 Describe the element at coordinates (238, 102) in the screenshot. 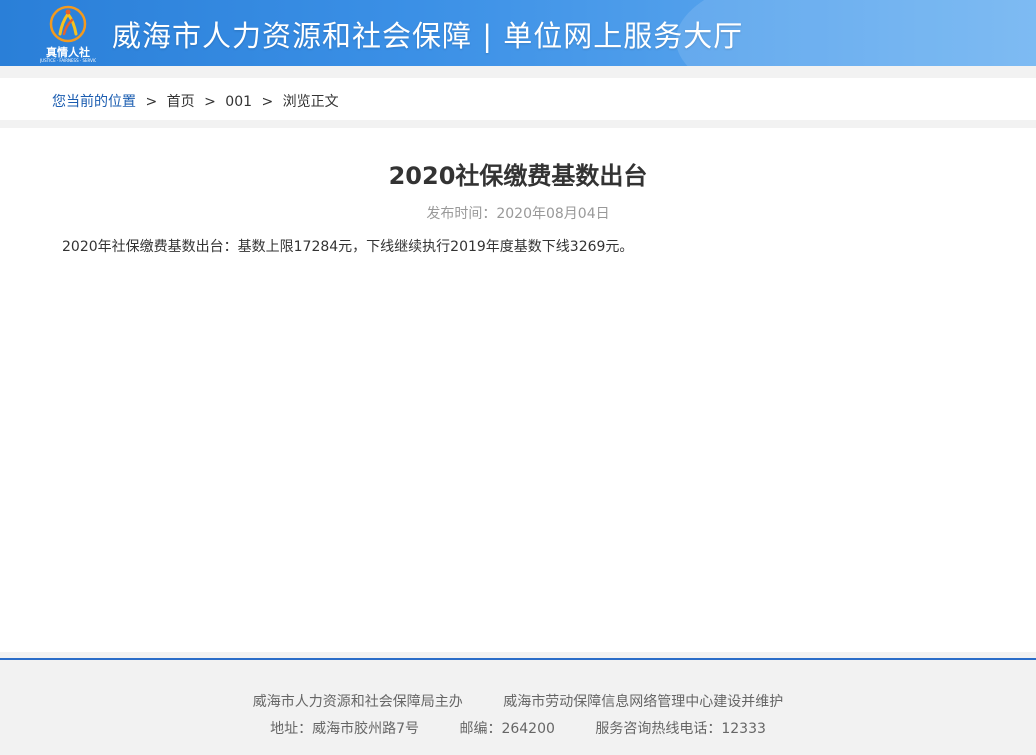

I see `breadcrumb-item-category: 001` at that location.